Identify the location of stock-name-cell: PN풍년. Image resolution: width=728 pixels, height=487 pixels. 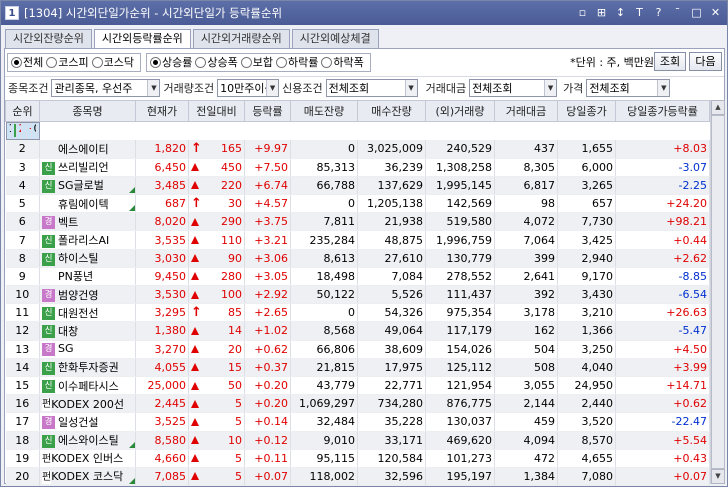
(87, 277).